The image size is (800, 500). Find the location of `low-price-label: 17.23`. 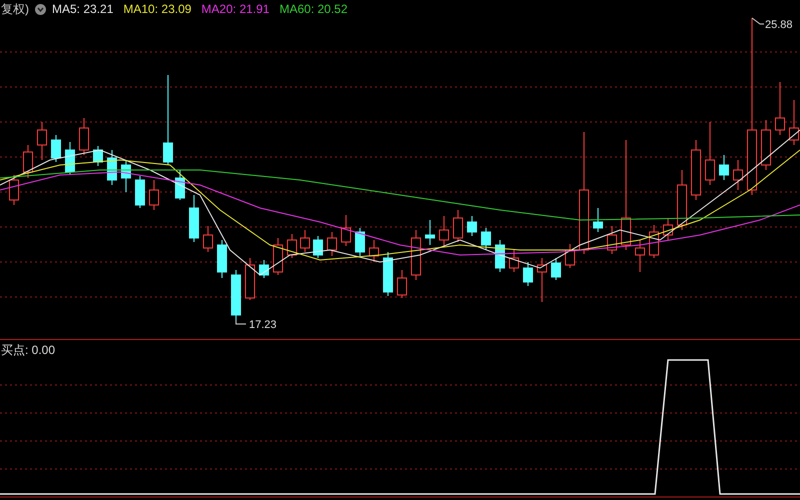

low-price-label: 17.23 is located at coordinates (263, 325).